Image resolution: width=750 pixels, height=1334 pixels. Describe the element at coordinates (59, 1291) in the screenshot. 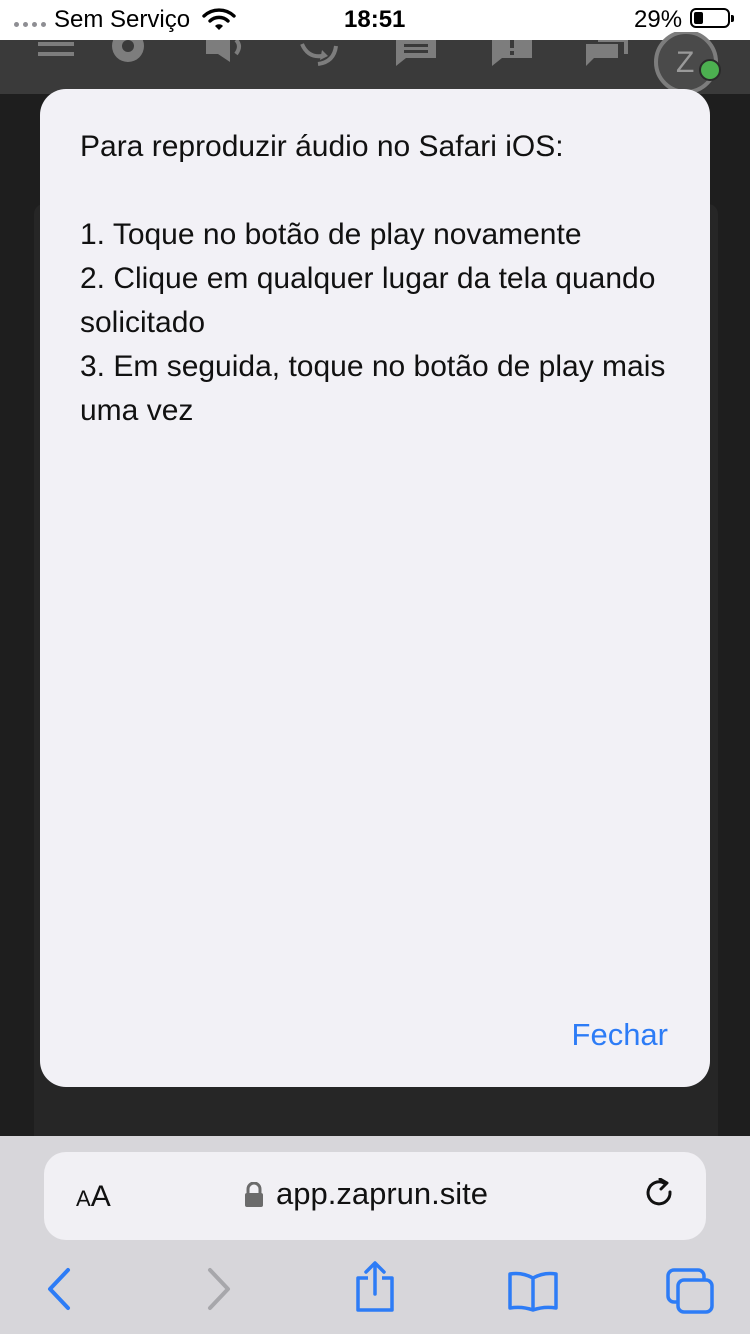

I see `back-icon` at that location.